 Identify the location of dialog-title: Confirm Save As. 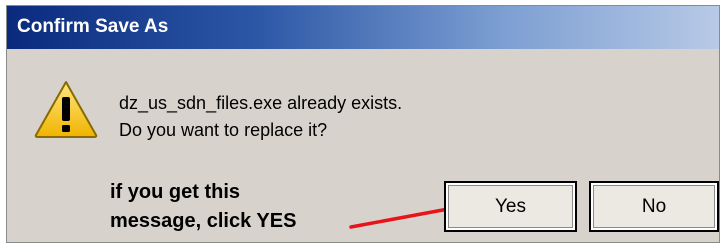
(93, 26).